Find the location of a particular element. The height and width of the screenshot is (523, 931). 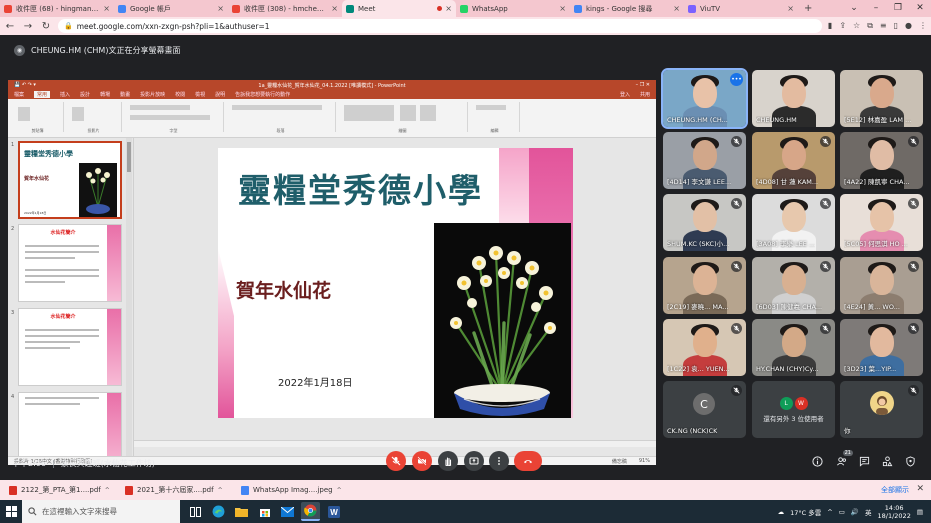

ppt-menu-item: 檢視 is located at coordinates (200, 94).